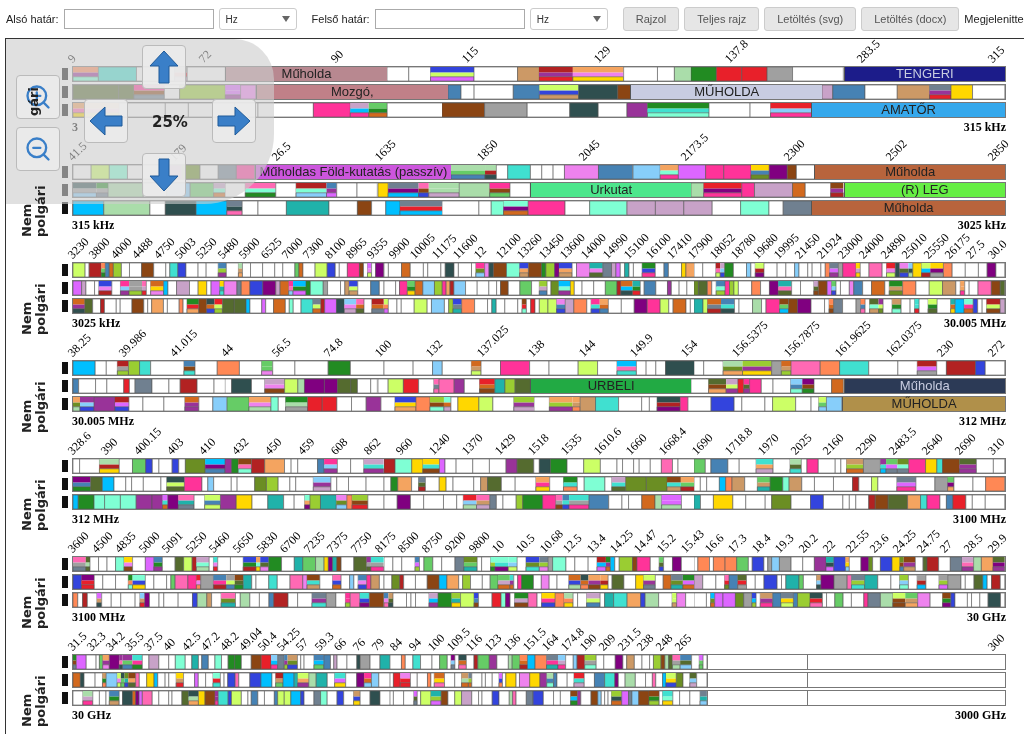 The height and width of the screenshot is (734, 1024). What do you see at coordinates (121, 248) in the screenshot?
I see `frequency-tick-label: 4000` at bounding box center [121, 248].